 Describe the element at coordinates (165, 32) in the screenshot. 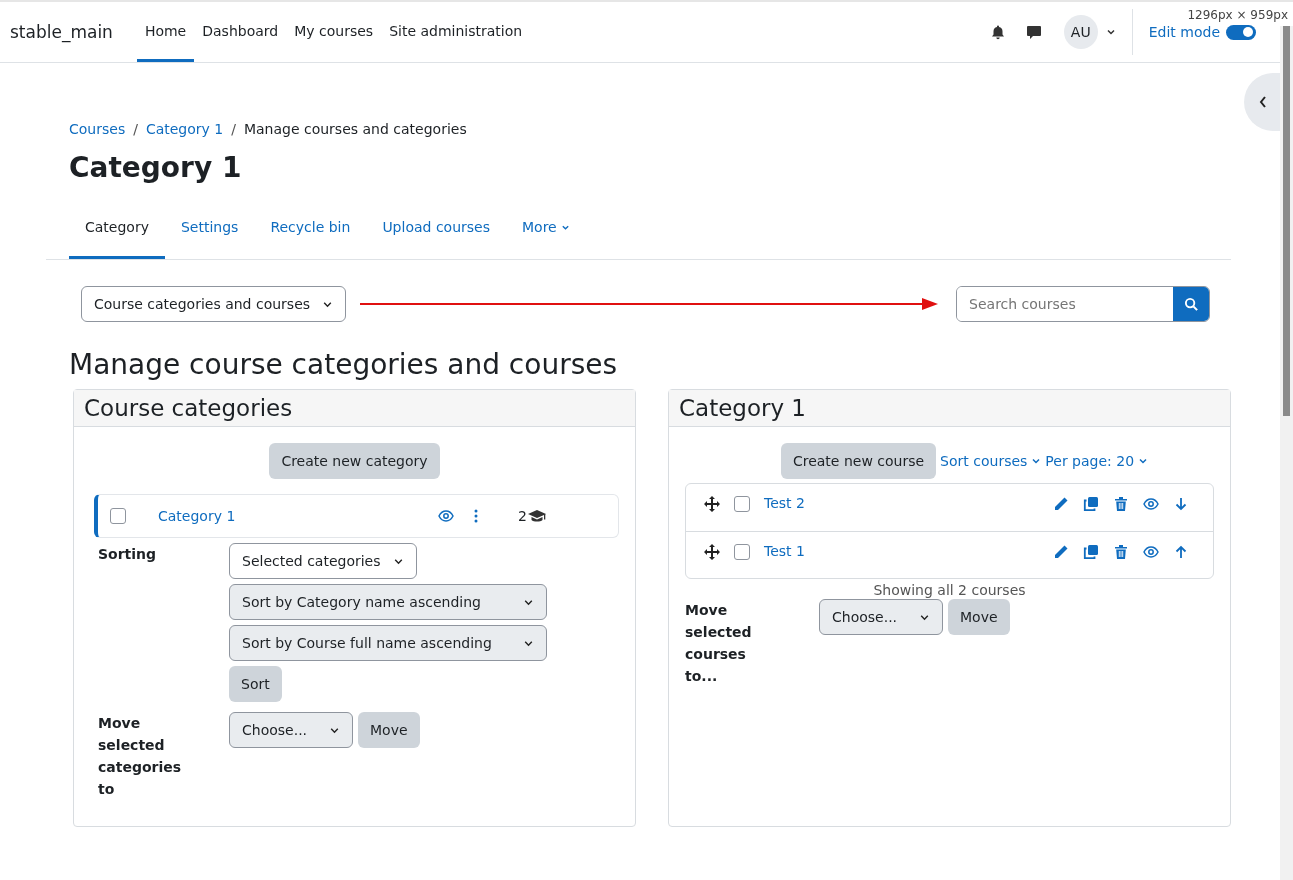

I see `nav-link: Home` at that location.